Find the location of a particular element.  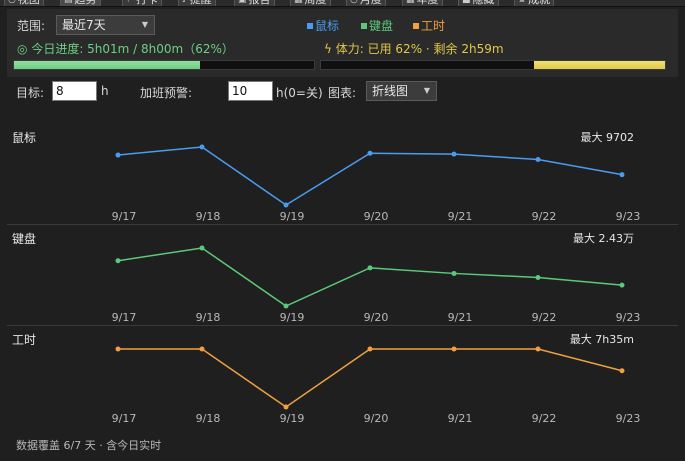

overtime-unit: h(0=关) is located at coordinates (299, 93).